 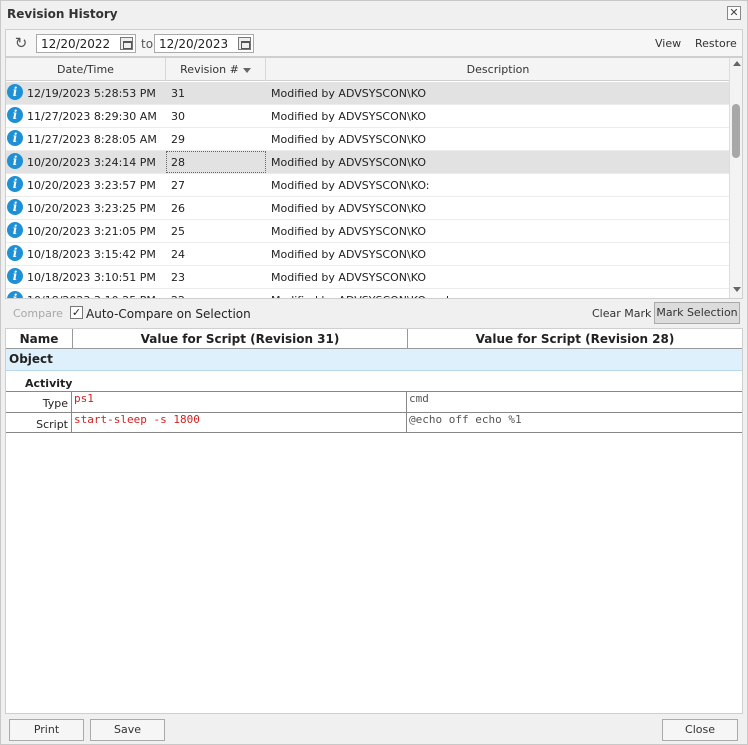 What do you see at coordinates (374, 43) in the screenshot?
I see `toolbar: ↻ 12/20/2022 to 12/20/2023 View Restore` at bounding box center [374, 43].